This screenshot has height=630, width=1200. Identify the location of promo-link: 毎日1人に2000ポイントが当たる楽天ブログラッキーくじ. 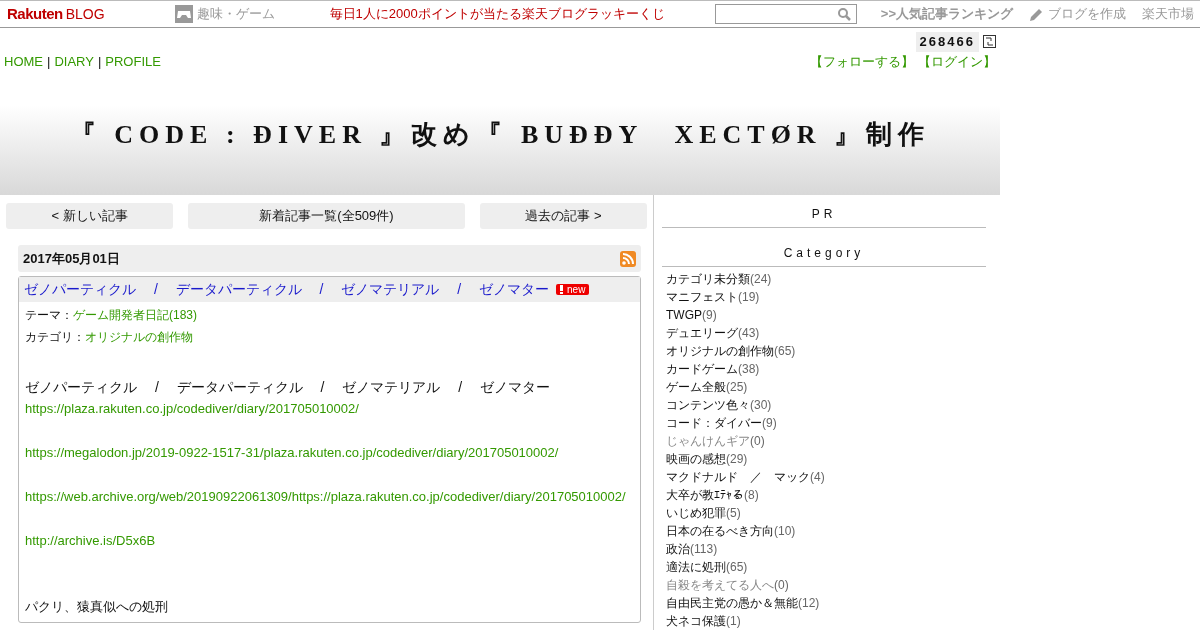
(497, 14).